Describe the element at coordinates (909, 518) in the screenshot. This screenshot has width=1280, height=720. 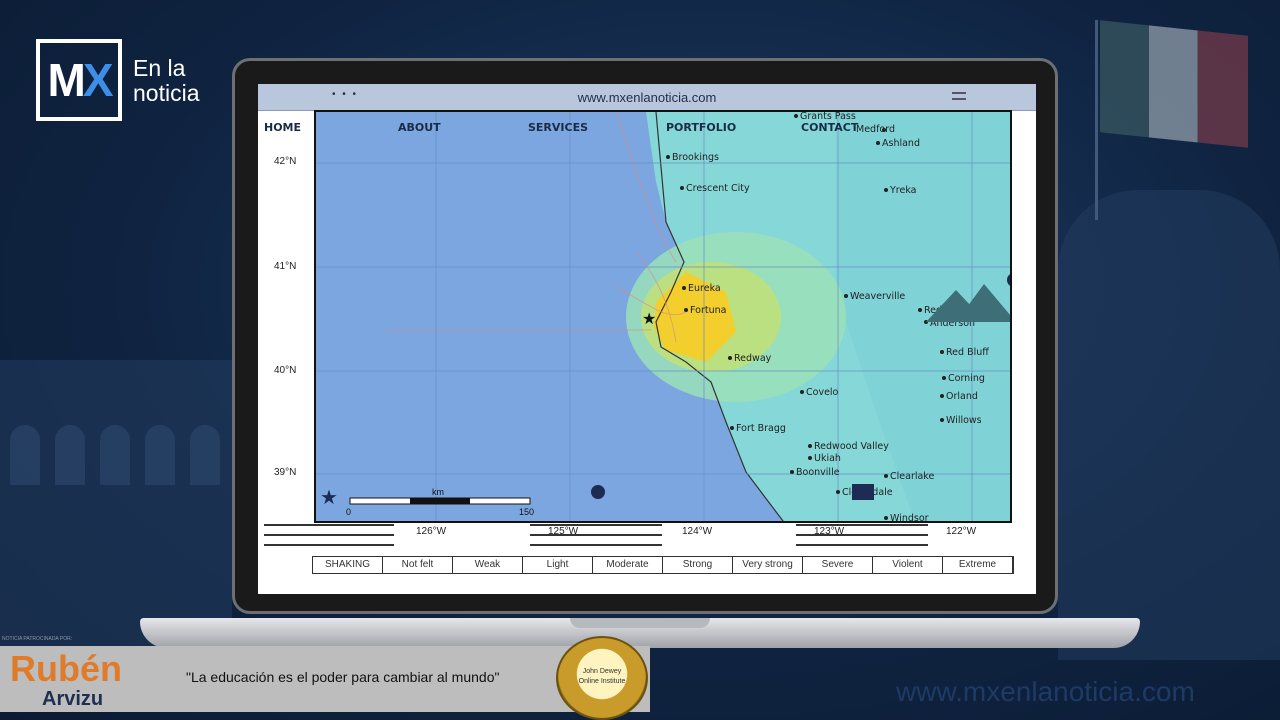
I see `city-label: Windsor` at that location.